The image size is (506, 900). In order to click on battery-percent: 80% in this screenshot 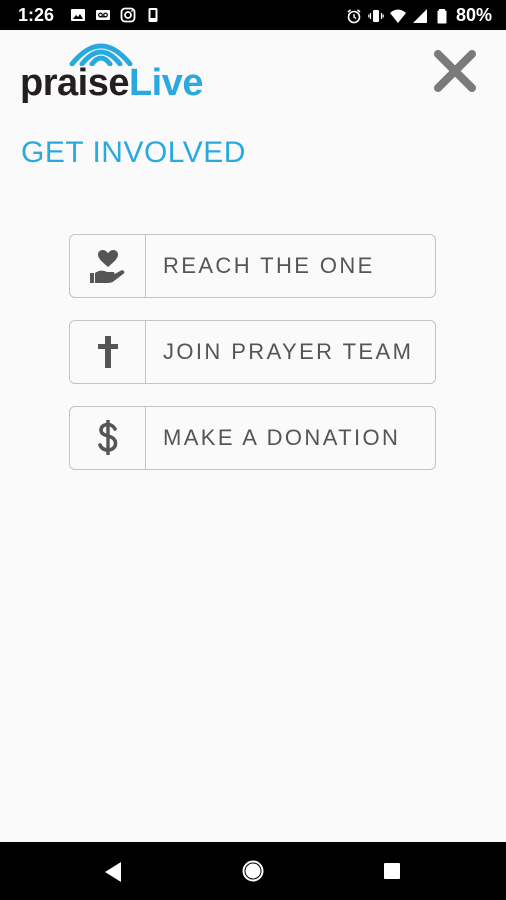, I will do `click(473, 15)`.